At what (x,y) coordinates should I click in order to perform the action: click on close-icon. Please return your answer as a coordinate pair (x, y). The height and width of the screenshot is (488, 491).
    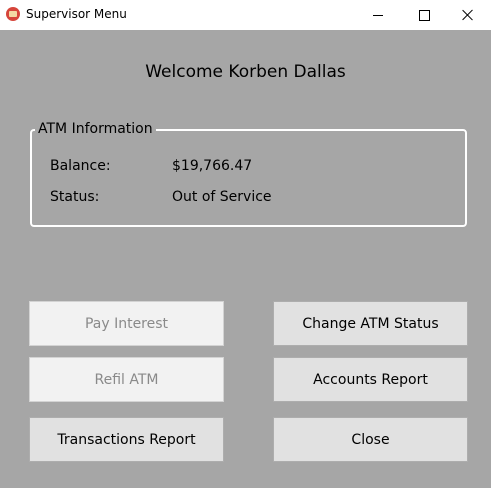
    Looking at the image, I should click on (468, 15).